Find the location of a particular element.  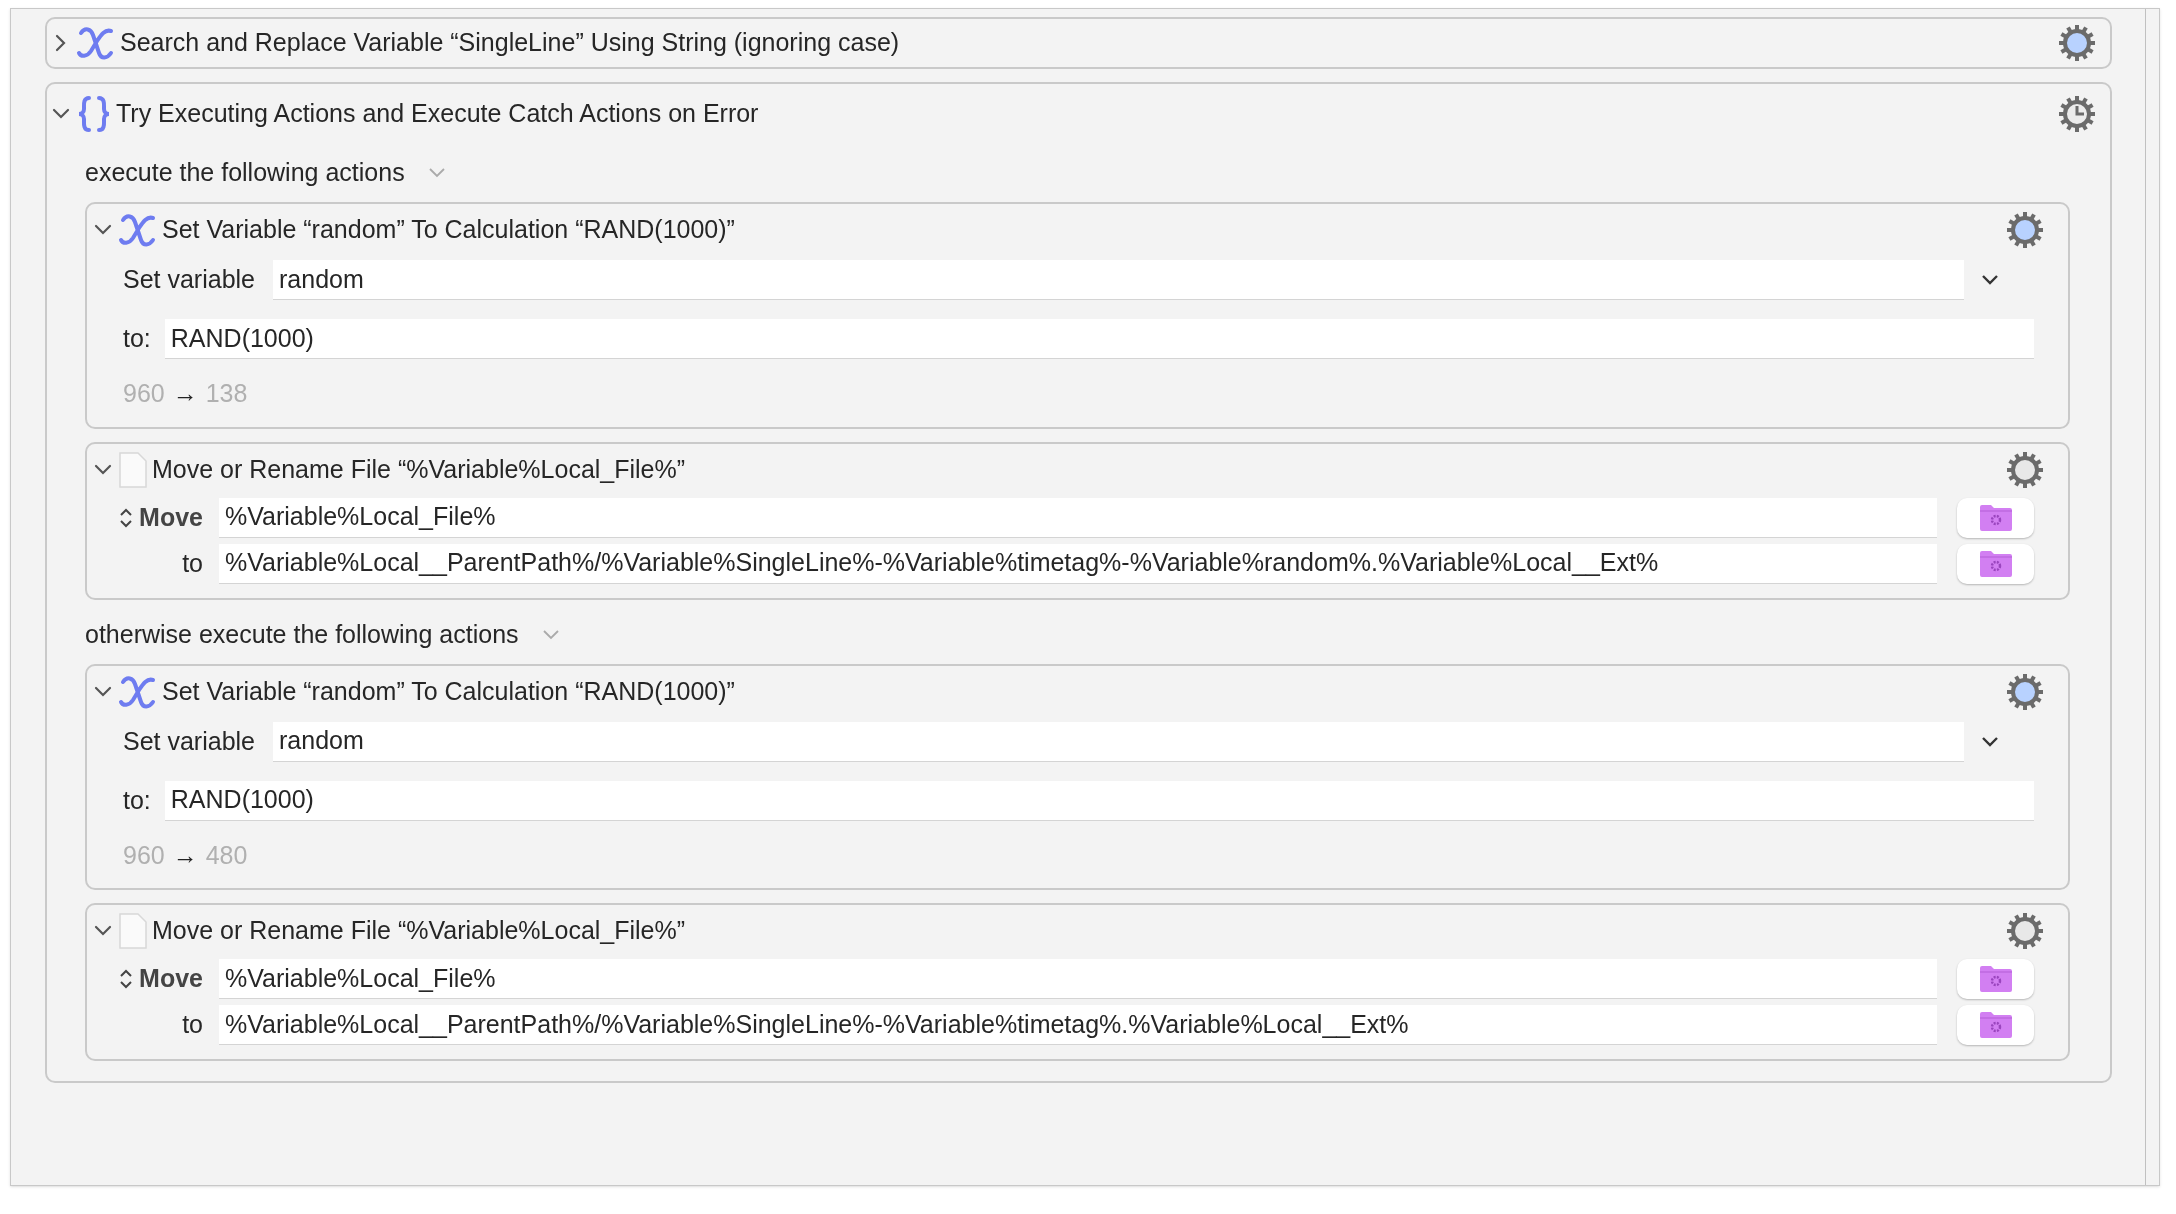

section-label: execute the following actions is located at coordinates (245, 173).